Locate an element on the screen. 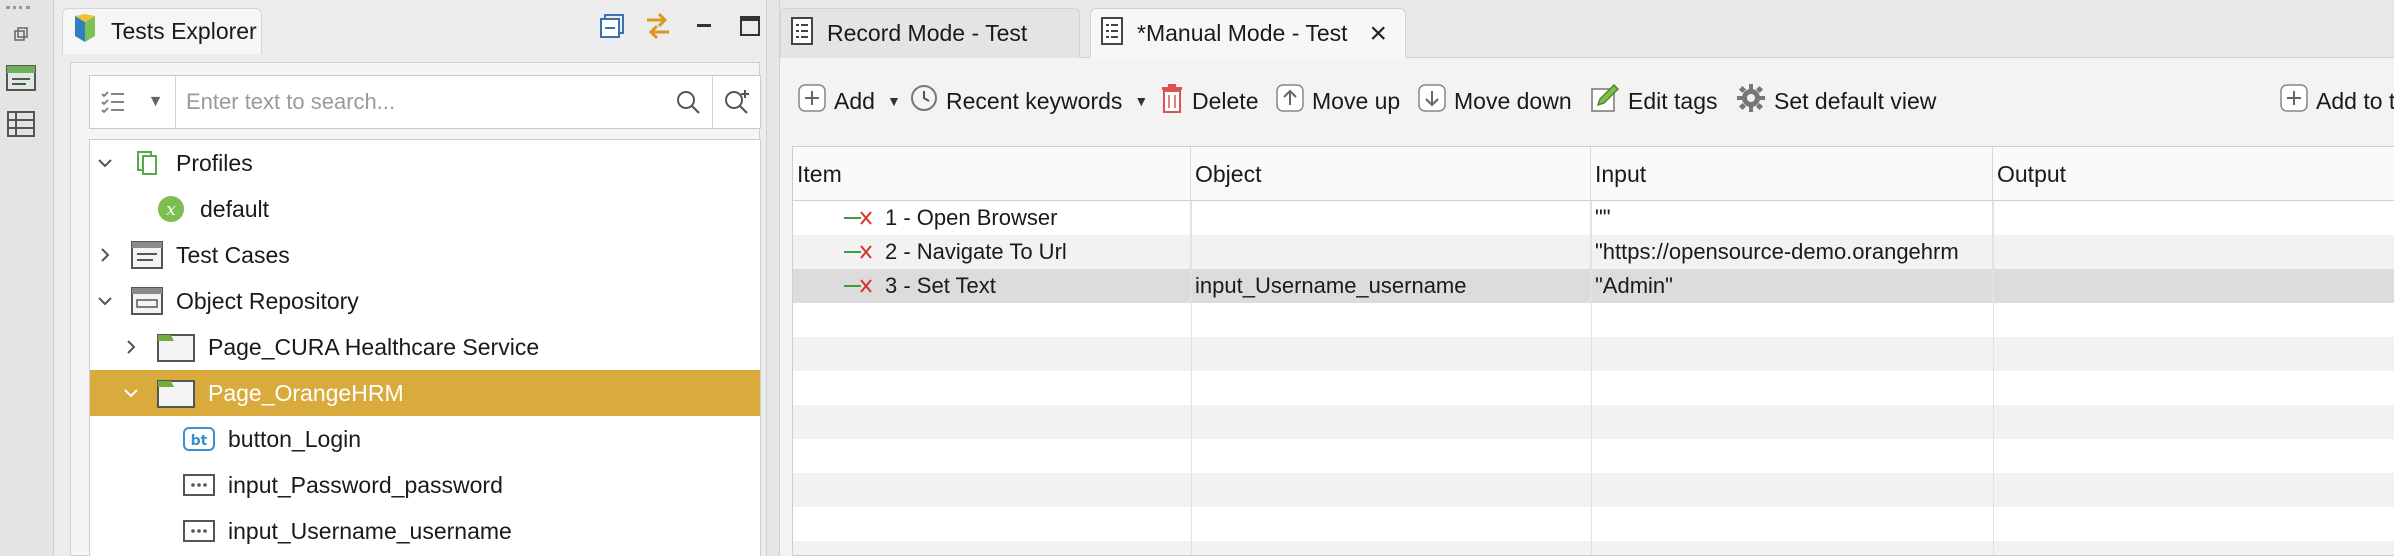 The image size is (2394, 556). tree-node-page-cura: Page_CURA Healthcare Service is located at coordinates (425, 347).